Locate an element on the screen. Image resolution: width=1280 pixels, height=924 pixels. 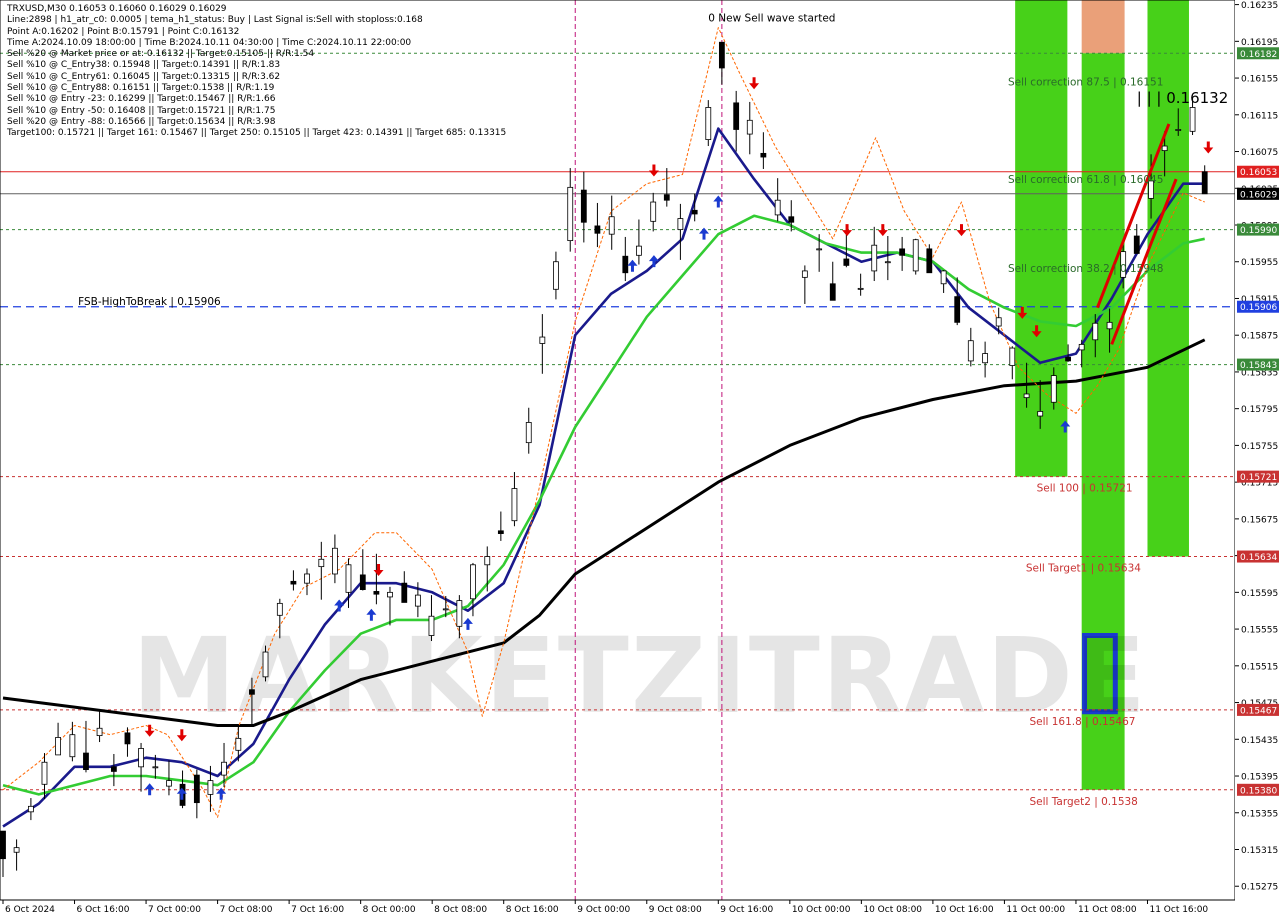
price-level-tag-label: 0.15990 is located at coordinates (1258, 231).